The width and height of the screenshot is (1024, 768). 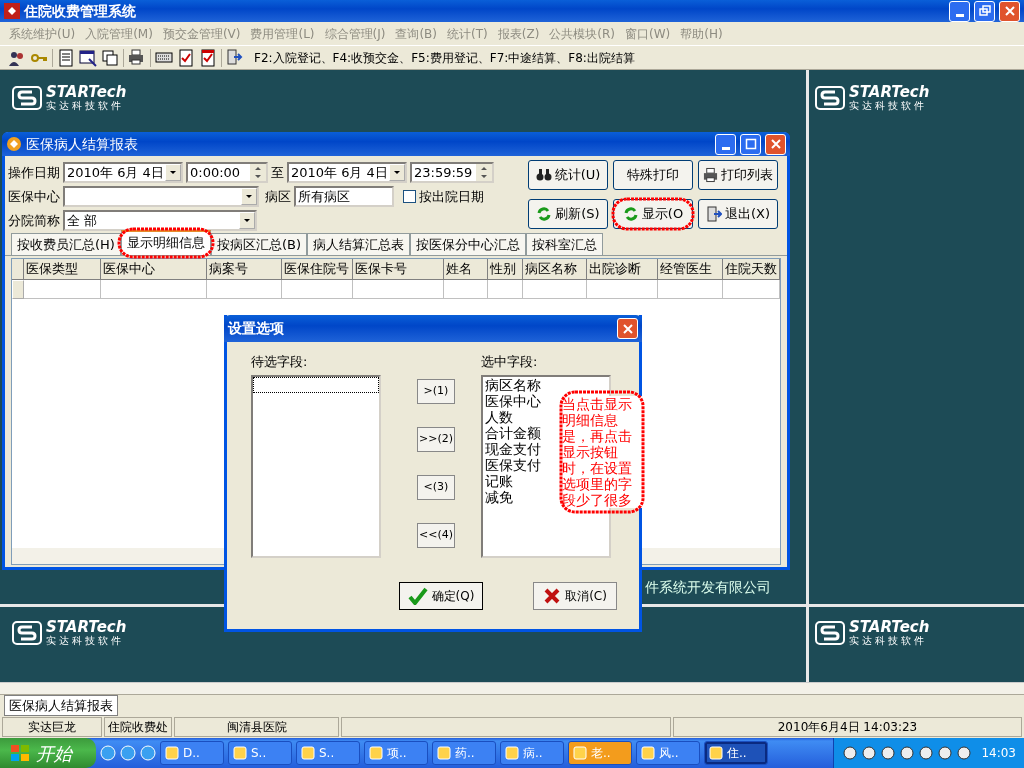 I want to click on list-item: 现金支付, so click(x=512, y=448).